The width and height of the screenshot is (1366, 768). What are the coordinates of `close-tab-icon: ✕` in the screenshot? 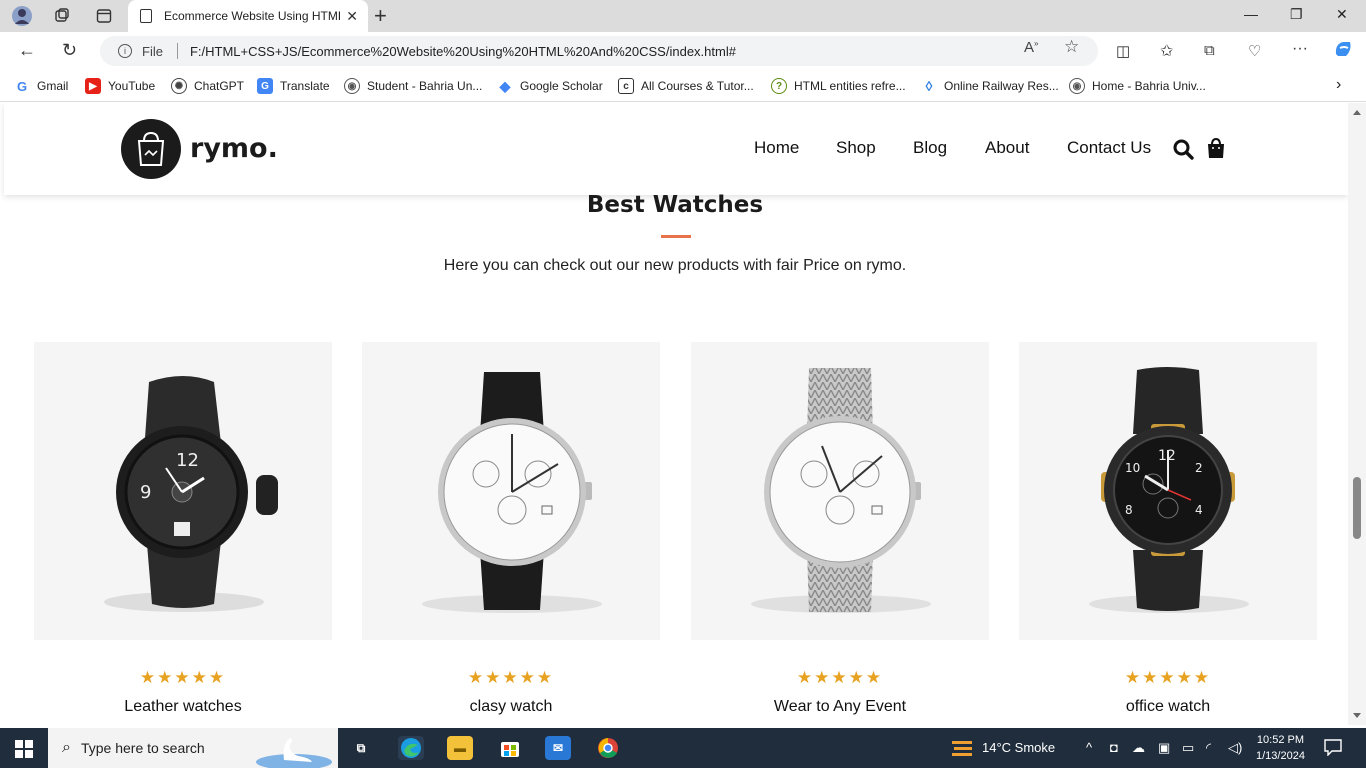 It's located at (352, 16).